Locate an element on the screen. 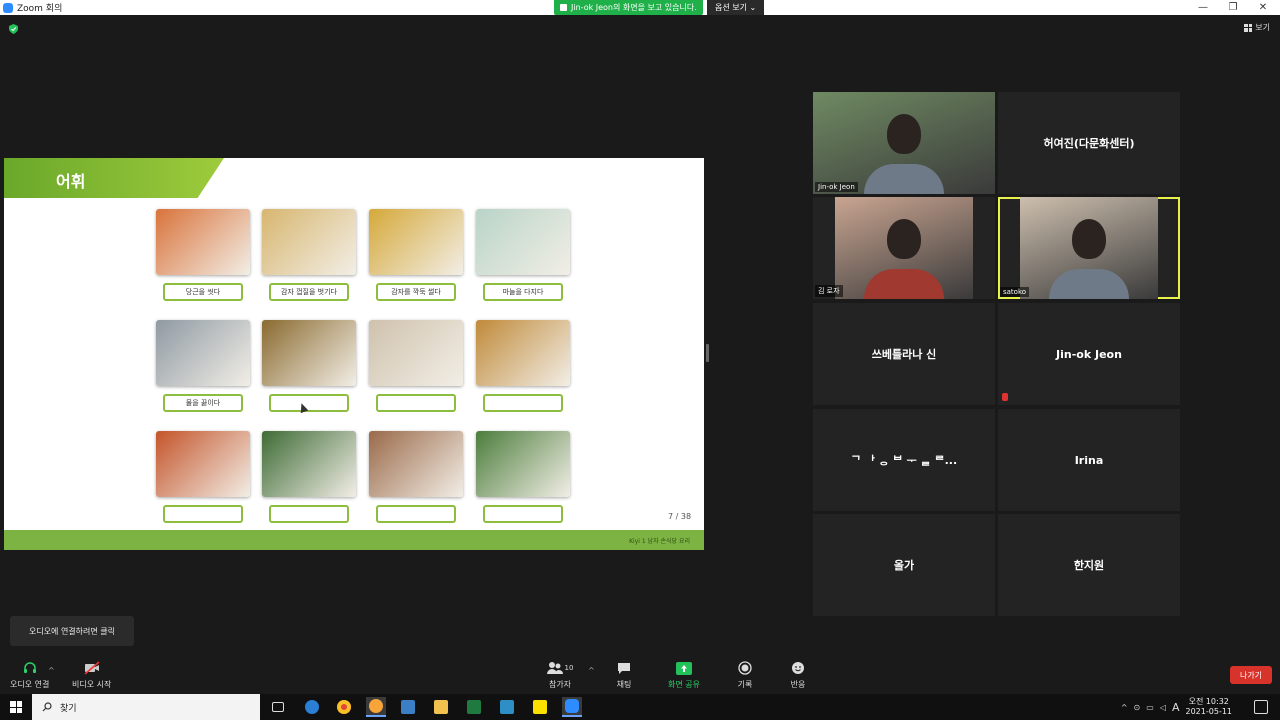  close-icon: ✕ is located at coordinates (1263, 7).